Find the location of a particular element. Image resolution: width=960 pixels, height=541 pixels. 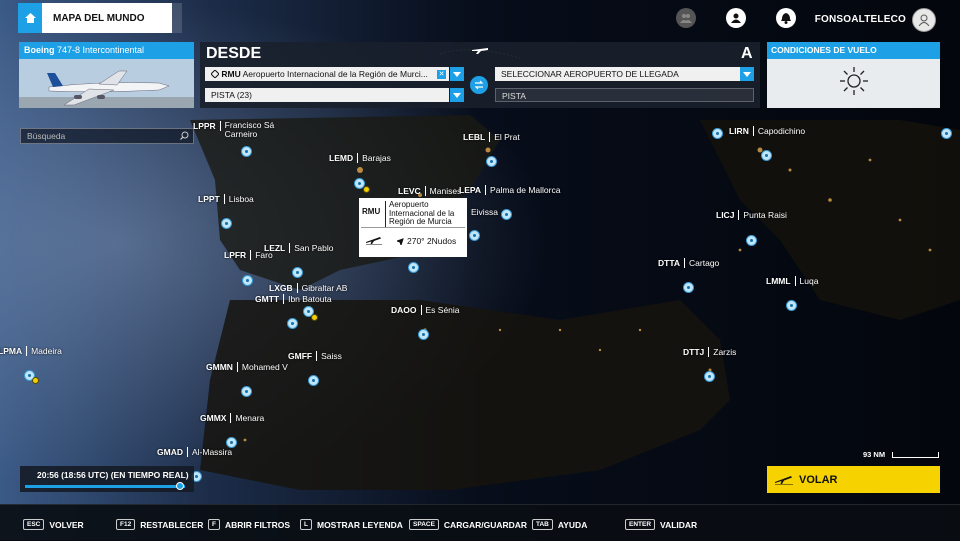

sun-icon is located at coordinates (854, 81).